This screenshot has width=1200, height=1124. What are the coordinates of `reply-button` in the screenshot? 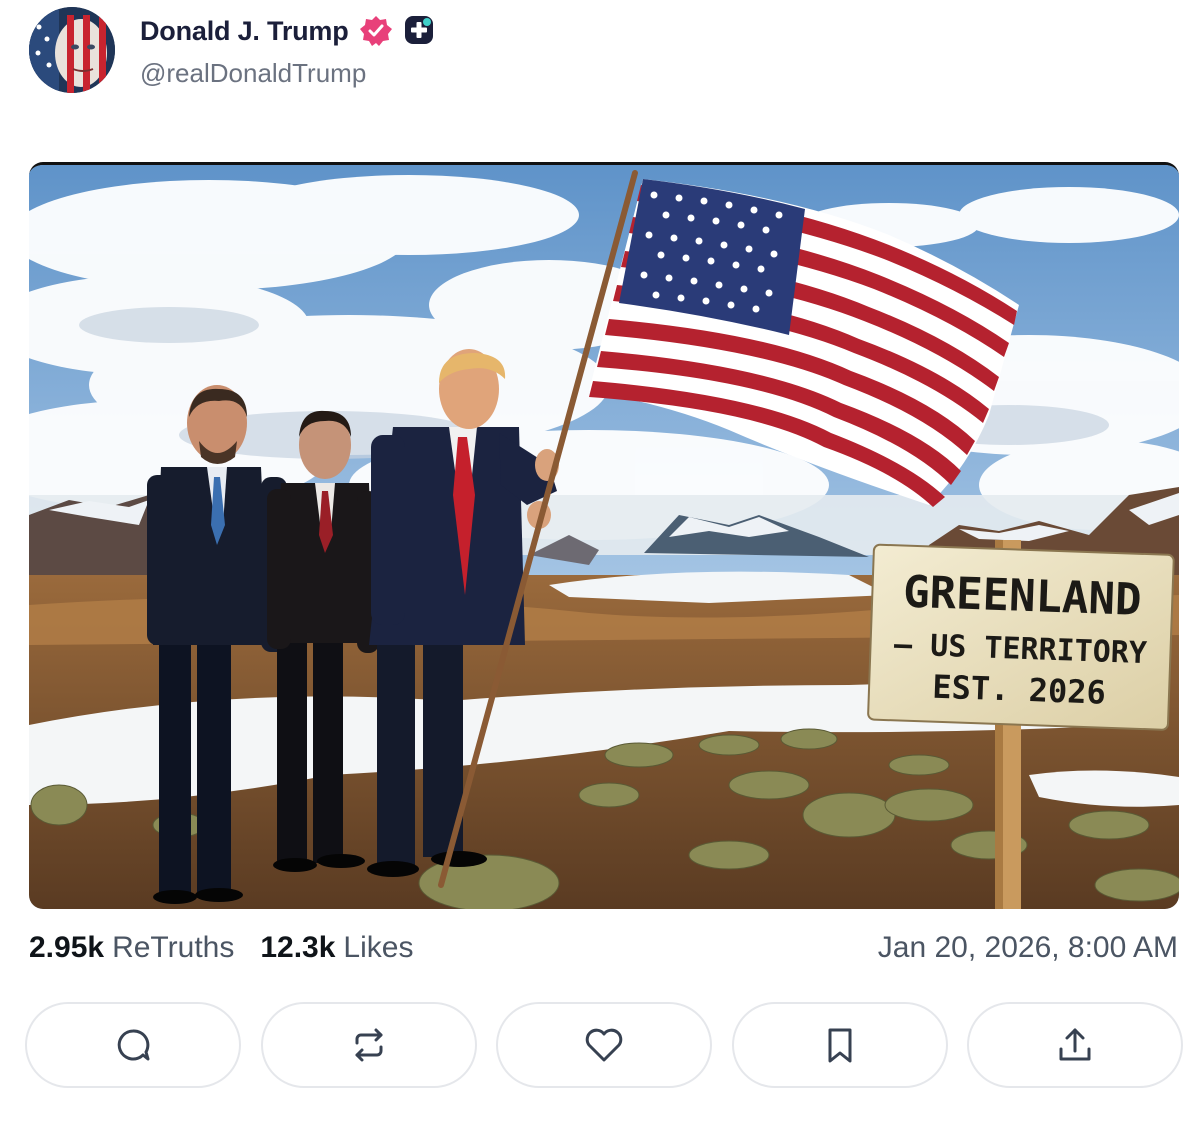 It's located at (133, 1045).